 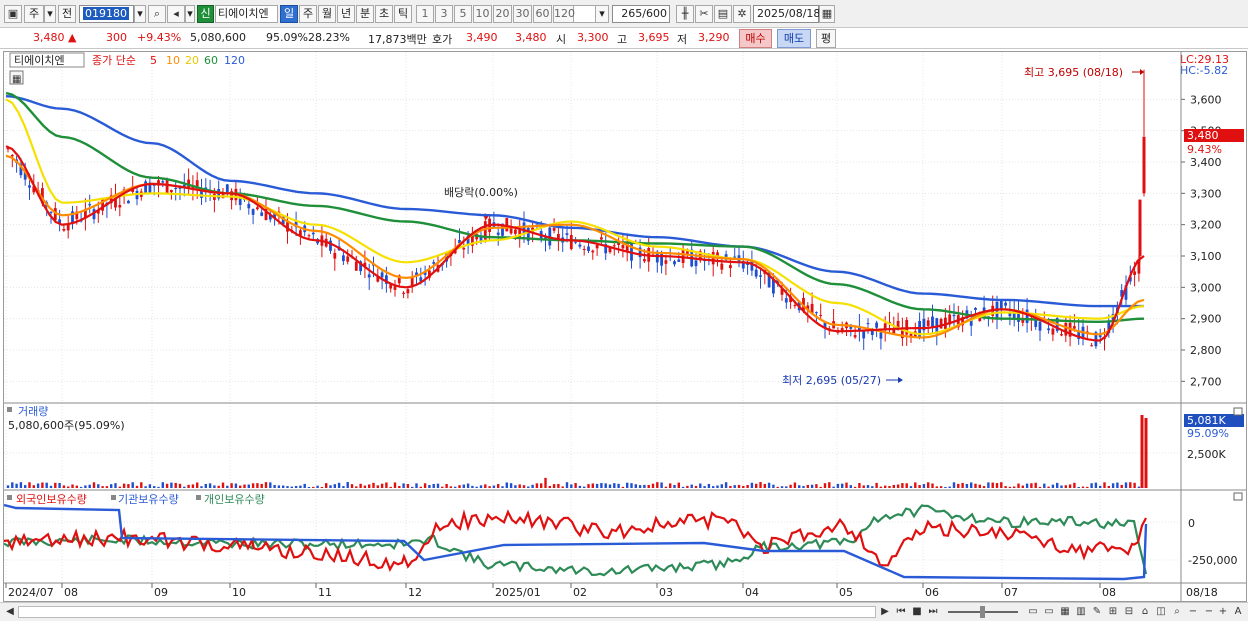 What do you see at coordinates (1191, 523) in the screenshot?
I see `holdings-tick-0: 0` at bounding box center [1191, 523].